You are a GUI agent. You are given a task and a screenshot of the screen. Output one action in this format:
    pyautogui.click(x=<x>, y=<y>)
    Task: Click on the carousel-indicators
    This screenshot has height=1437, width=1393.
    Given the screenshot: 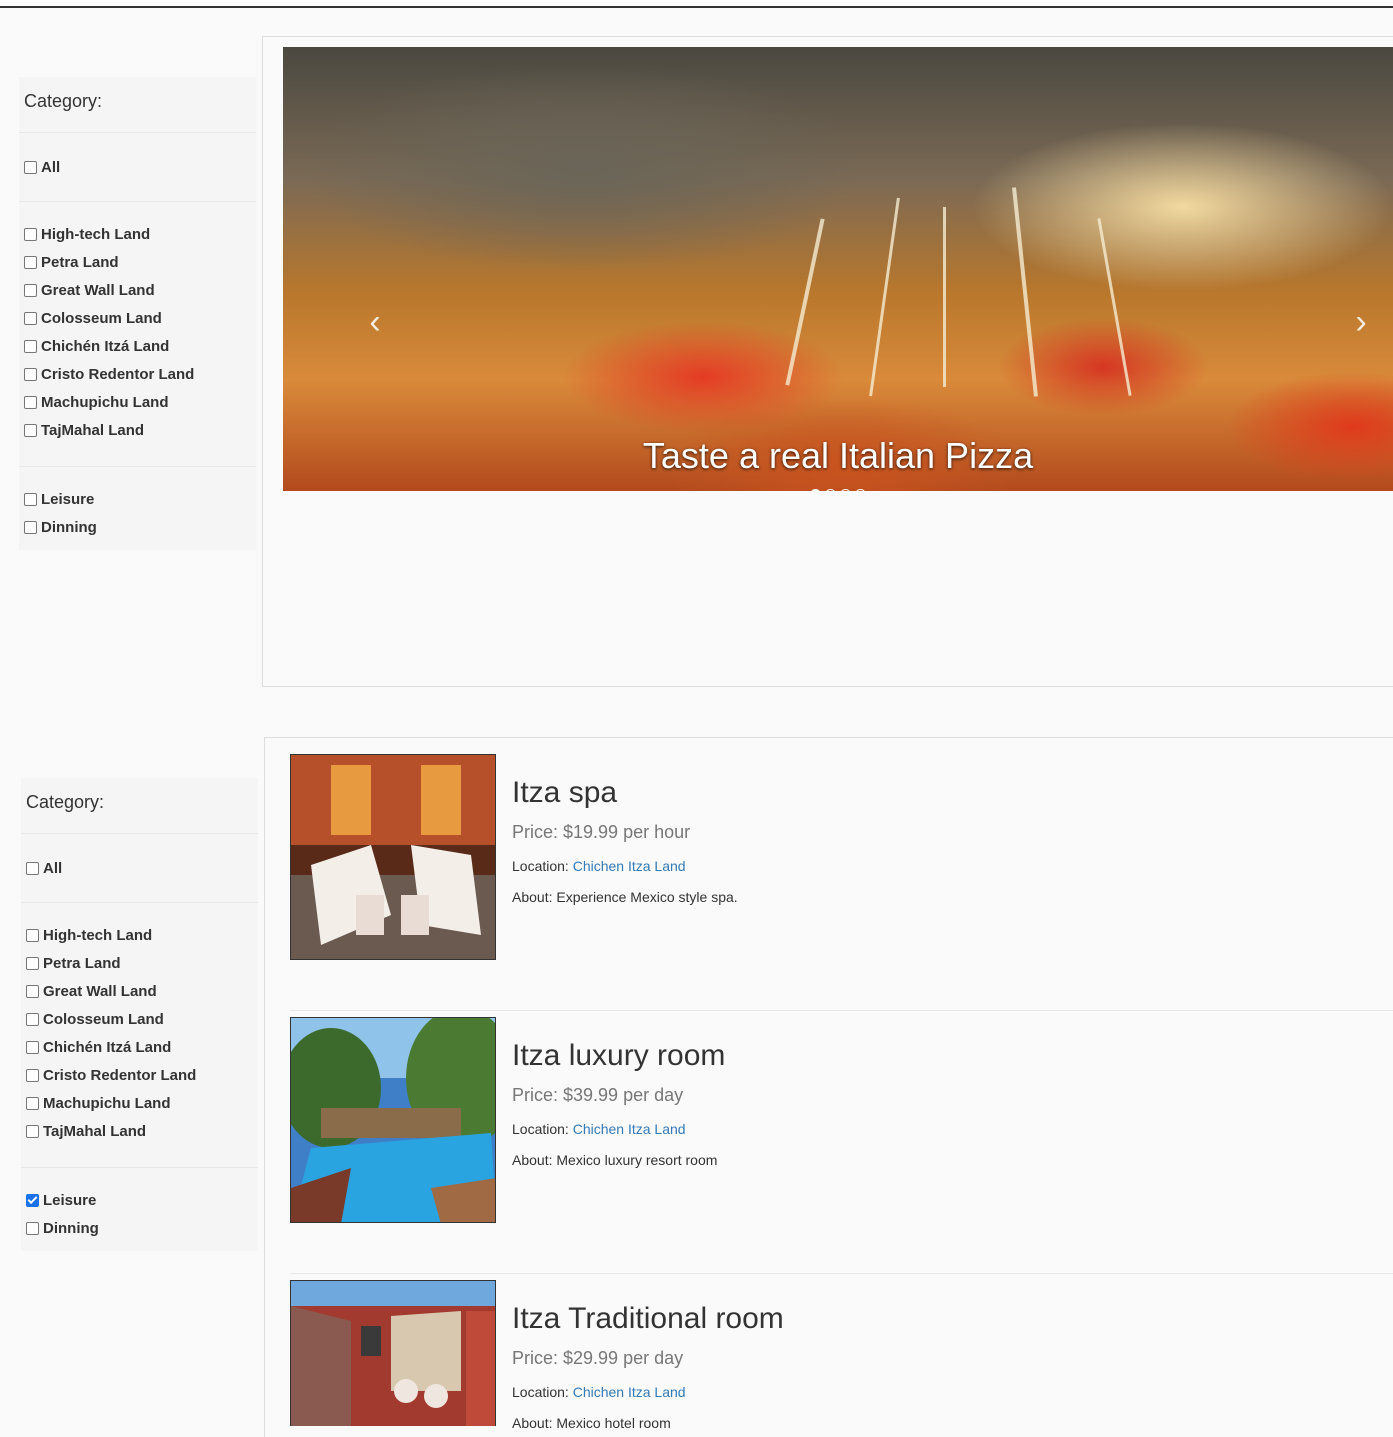 What is the action you would take?
    pyautogui.click(x=838, y=490)
    